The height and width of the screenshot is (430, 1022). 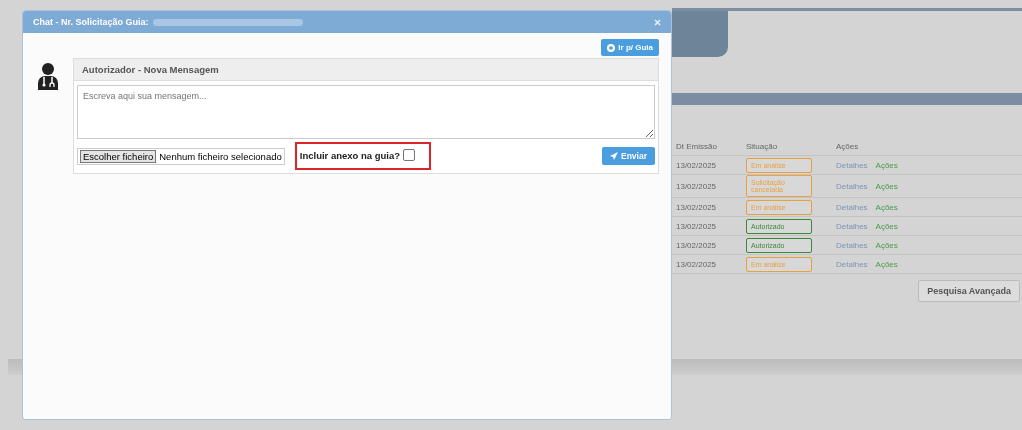 What do you see at coordinates (847, 146) in the screenshot?
I see `column-header: Ações` at bounding box center [847, 146].